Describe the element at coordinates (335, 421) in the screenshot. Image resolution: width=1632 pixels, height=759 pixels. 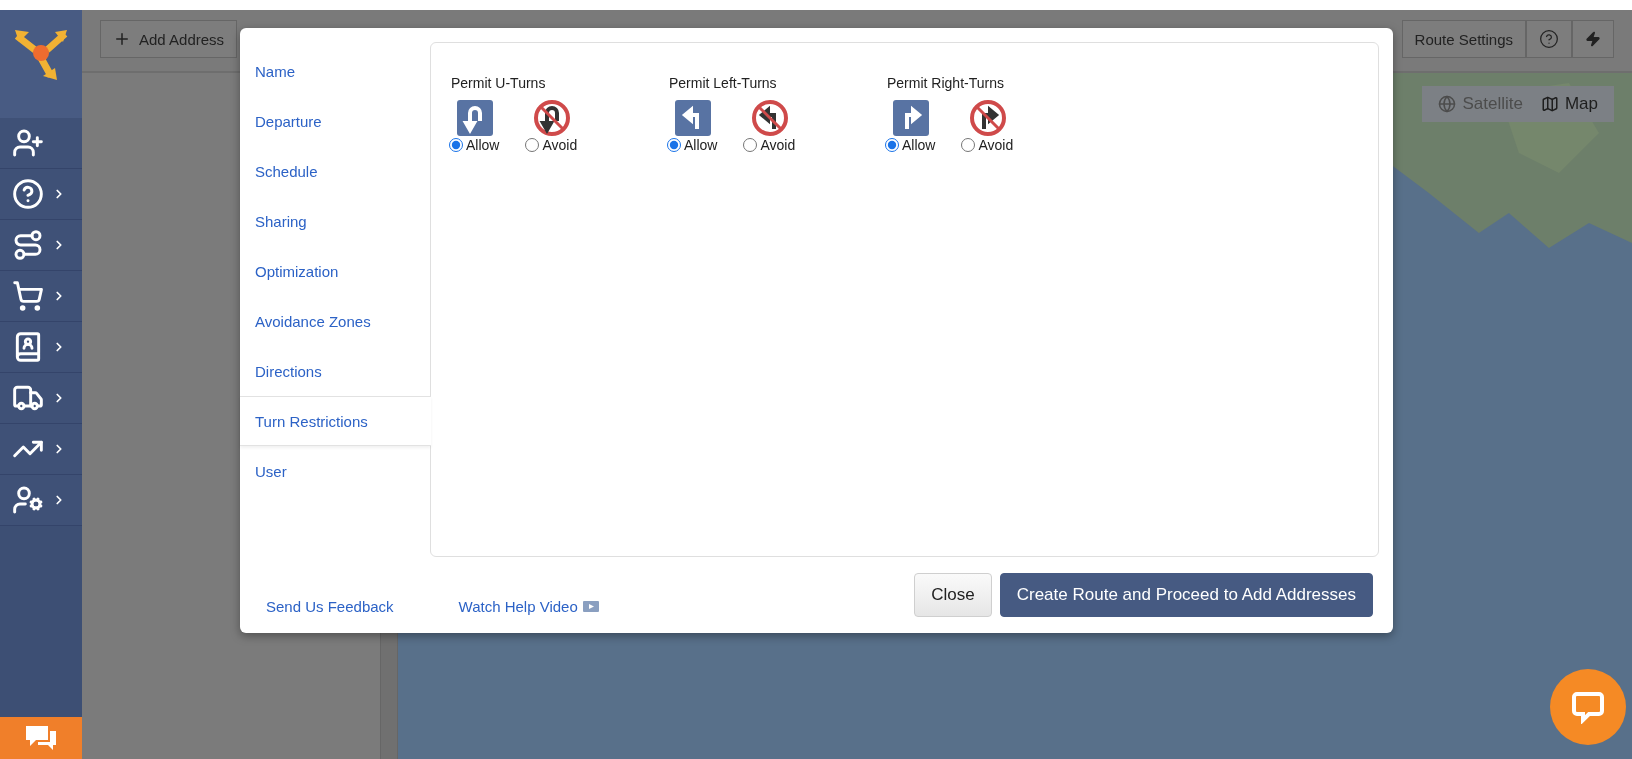
I see `dialog-nav-item: Turn Restrictions` at that location.